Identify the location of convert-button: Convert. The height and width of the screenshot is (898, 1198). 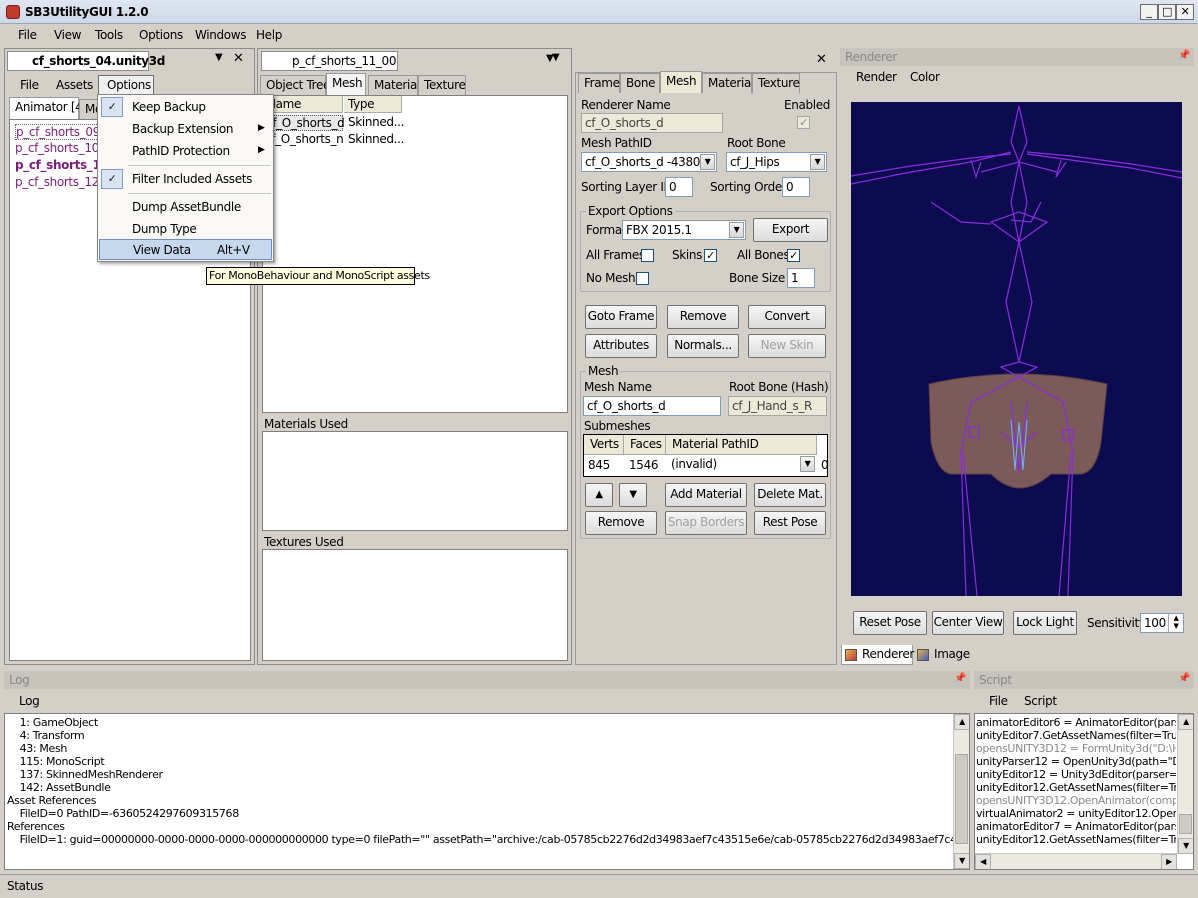
(787, 317).